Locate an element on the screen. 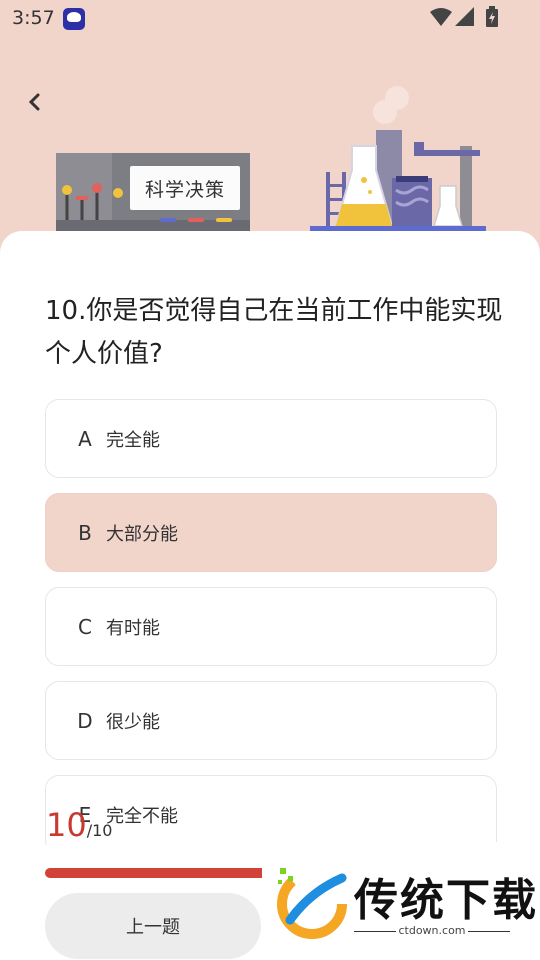  option-label: 大部分能 is located at coordinates (142, 534).